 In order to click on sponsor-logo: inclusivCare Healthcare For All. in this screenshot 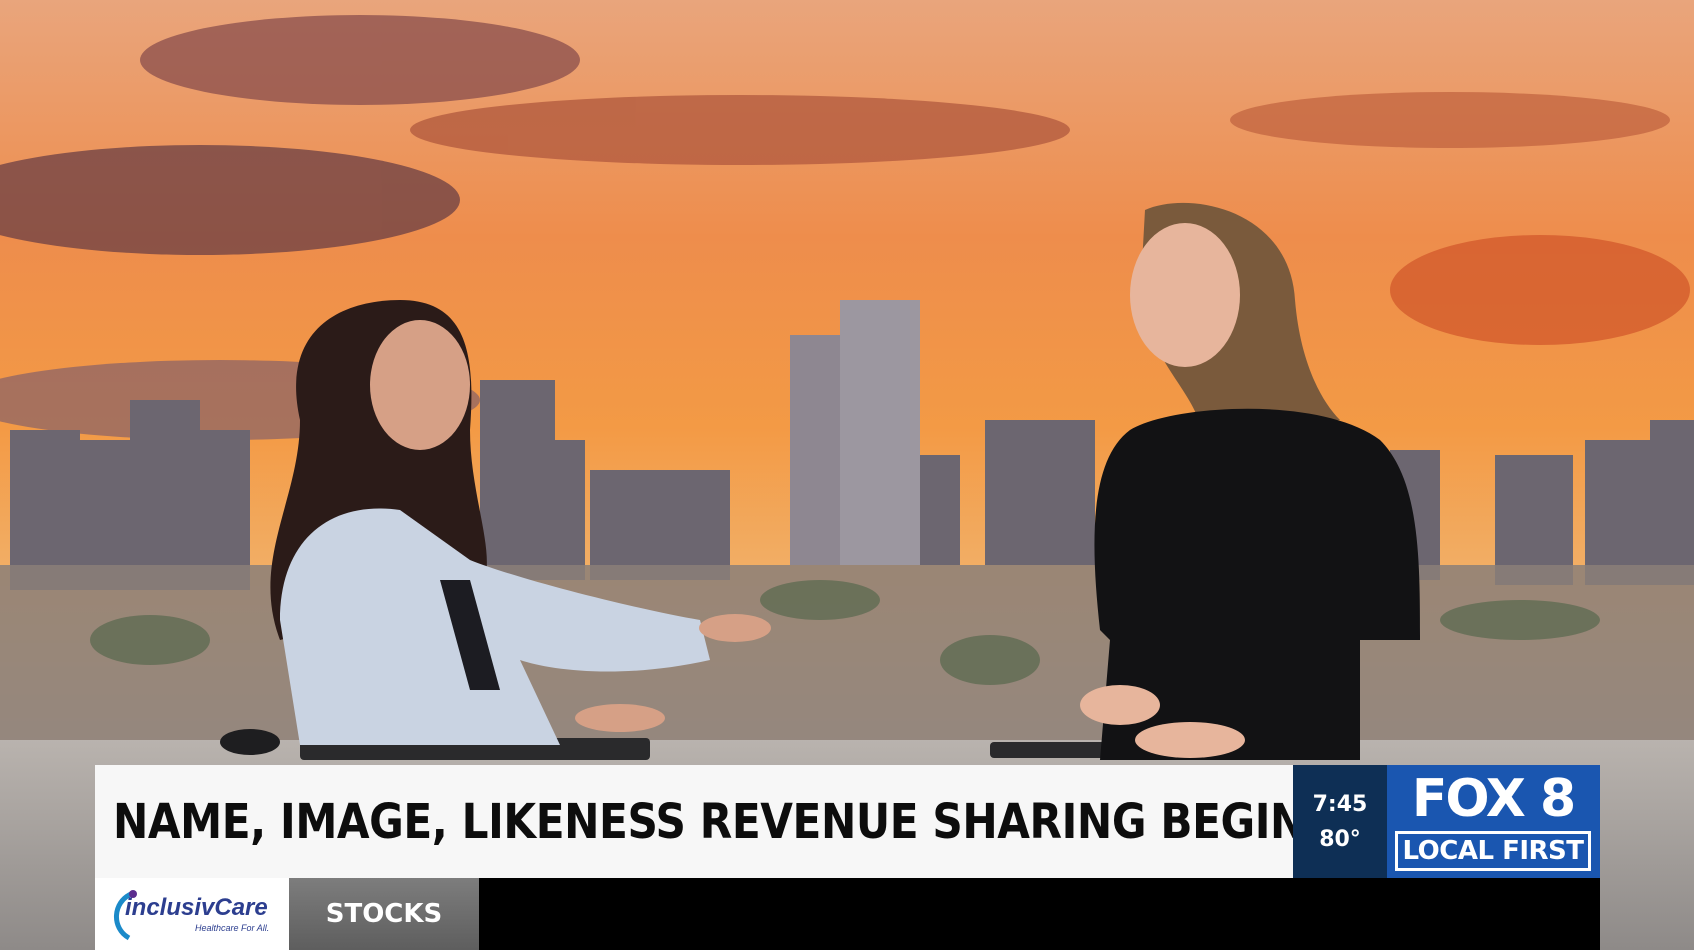, I will do `click(192, 914)`.